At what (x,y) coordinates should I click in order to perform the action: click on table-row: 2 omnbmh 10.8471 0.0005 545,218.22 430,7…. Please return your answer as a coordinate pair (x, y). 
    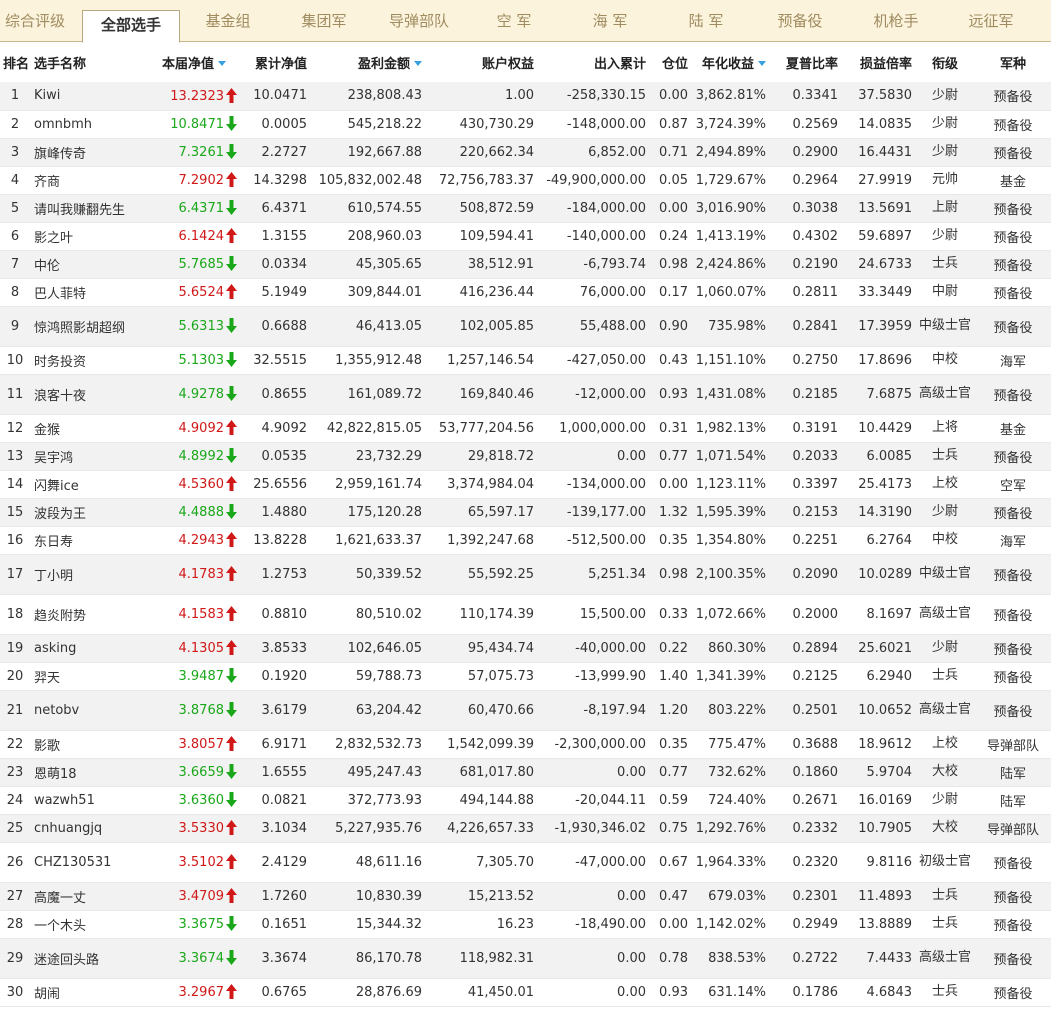
    Looking at the image, I should click on (525, 124).